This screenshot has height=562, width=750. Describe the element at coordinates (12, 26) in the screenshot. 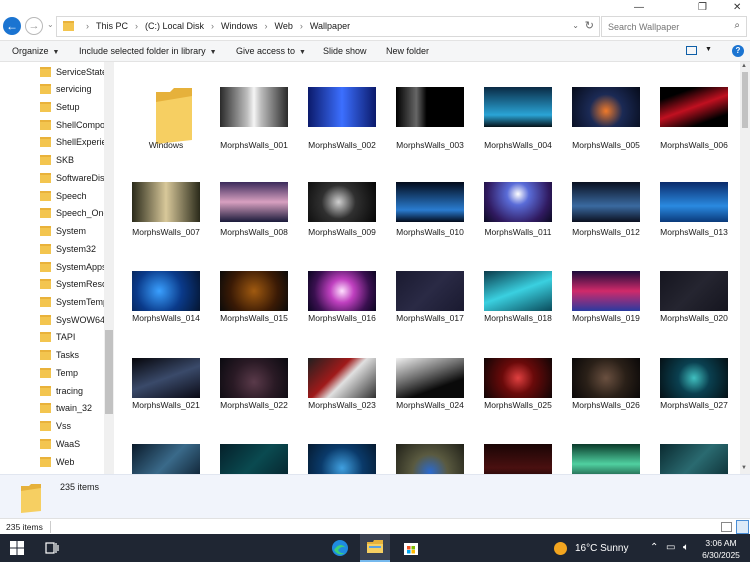

I see `back-button: ←` at that location.